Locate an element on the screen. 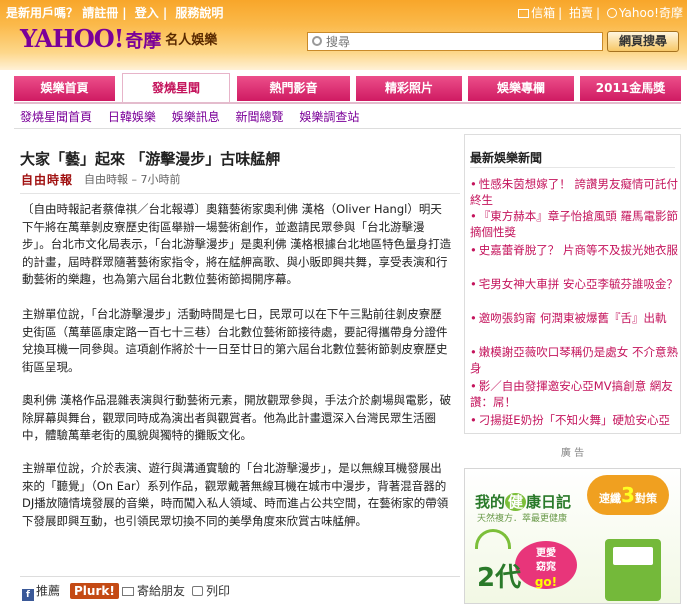 The height and width of the screenshot is (604, 687). ad-product-box is located at coordinates (633, 570).